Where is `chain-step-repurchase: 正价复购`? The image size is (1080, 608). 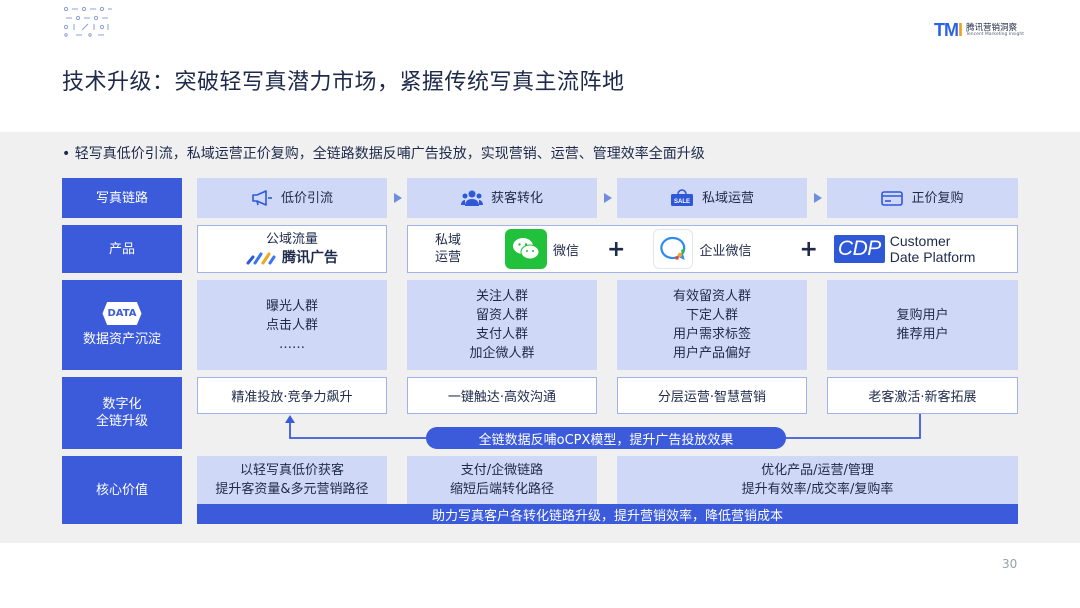 chain-step-repurchase: 正价复购 is located at coordinates (922, 198).